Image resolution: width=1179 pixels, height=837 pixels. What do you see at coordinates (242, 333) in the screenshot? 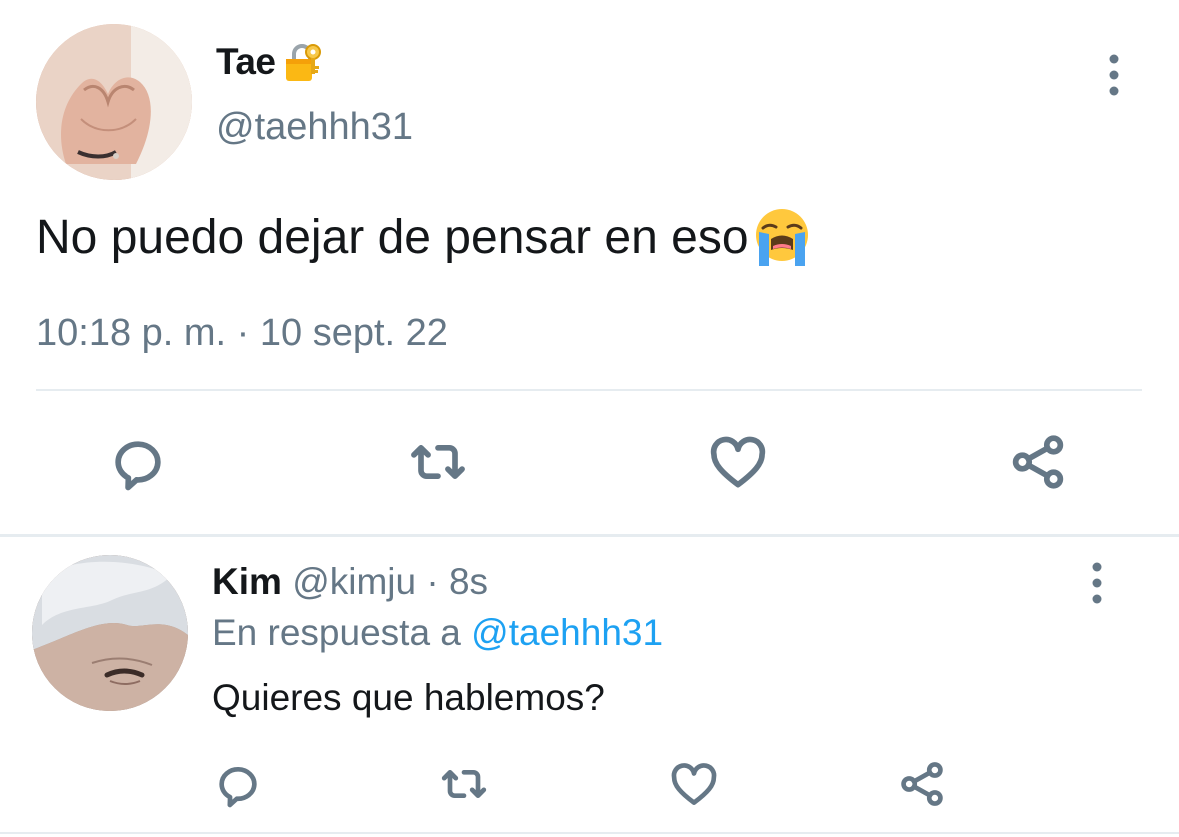
I see `tweet-timestamp: 10:18 p. m. · 10 sept. 22` at bounding box center [242, 333].